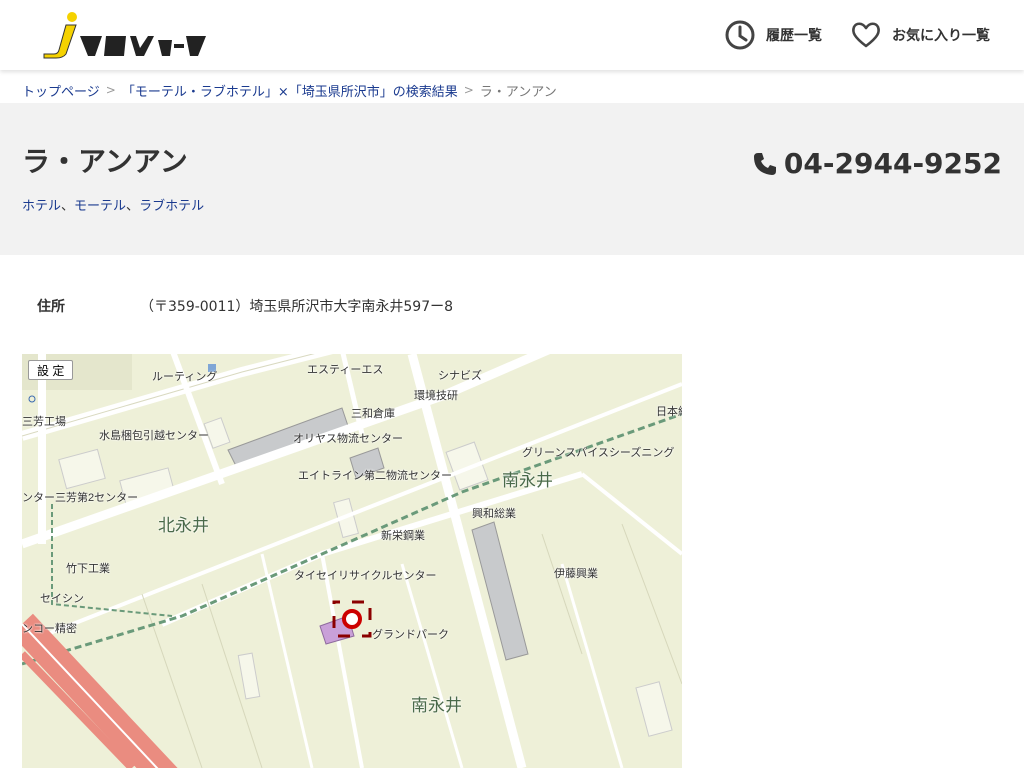 The width and height of the screenshot is (1024, 768). Describe the element at coordinates (460, 376) in the screenshot. I see `map-place-label: シナビズ` at that location.